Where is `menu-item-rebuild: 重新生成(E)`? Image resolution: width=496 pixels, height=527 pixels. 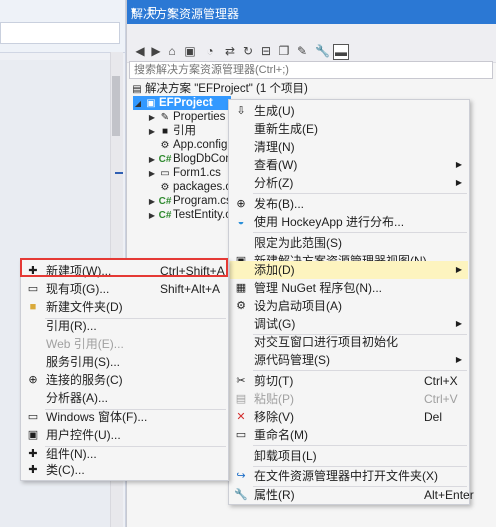 menu-item-rebuild: 重新生成(E) is located at coordinates (349, 129).